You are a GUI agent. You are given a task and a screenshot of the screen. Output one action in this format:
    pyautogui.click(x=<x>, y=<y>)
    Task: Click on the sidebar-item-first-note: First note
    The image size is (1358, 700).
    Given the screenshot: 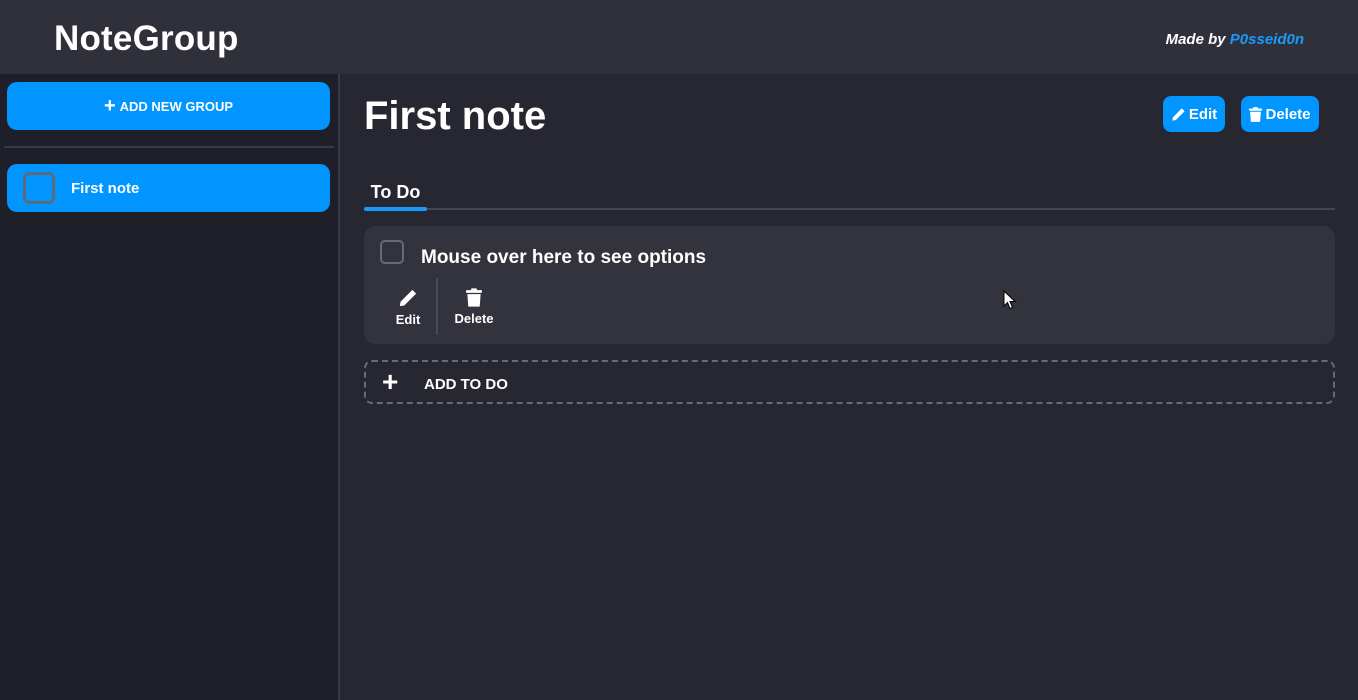 What is the action you would take?
    pyautogui.click(x=168, y=188)
    